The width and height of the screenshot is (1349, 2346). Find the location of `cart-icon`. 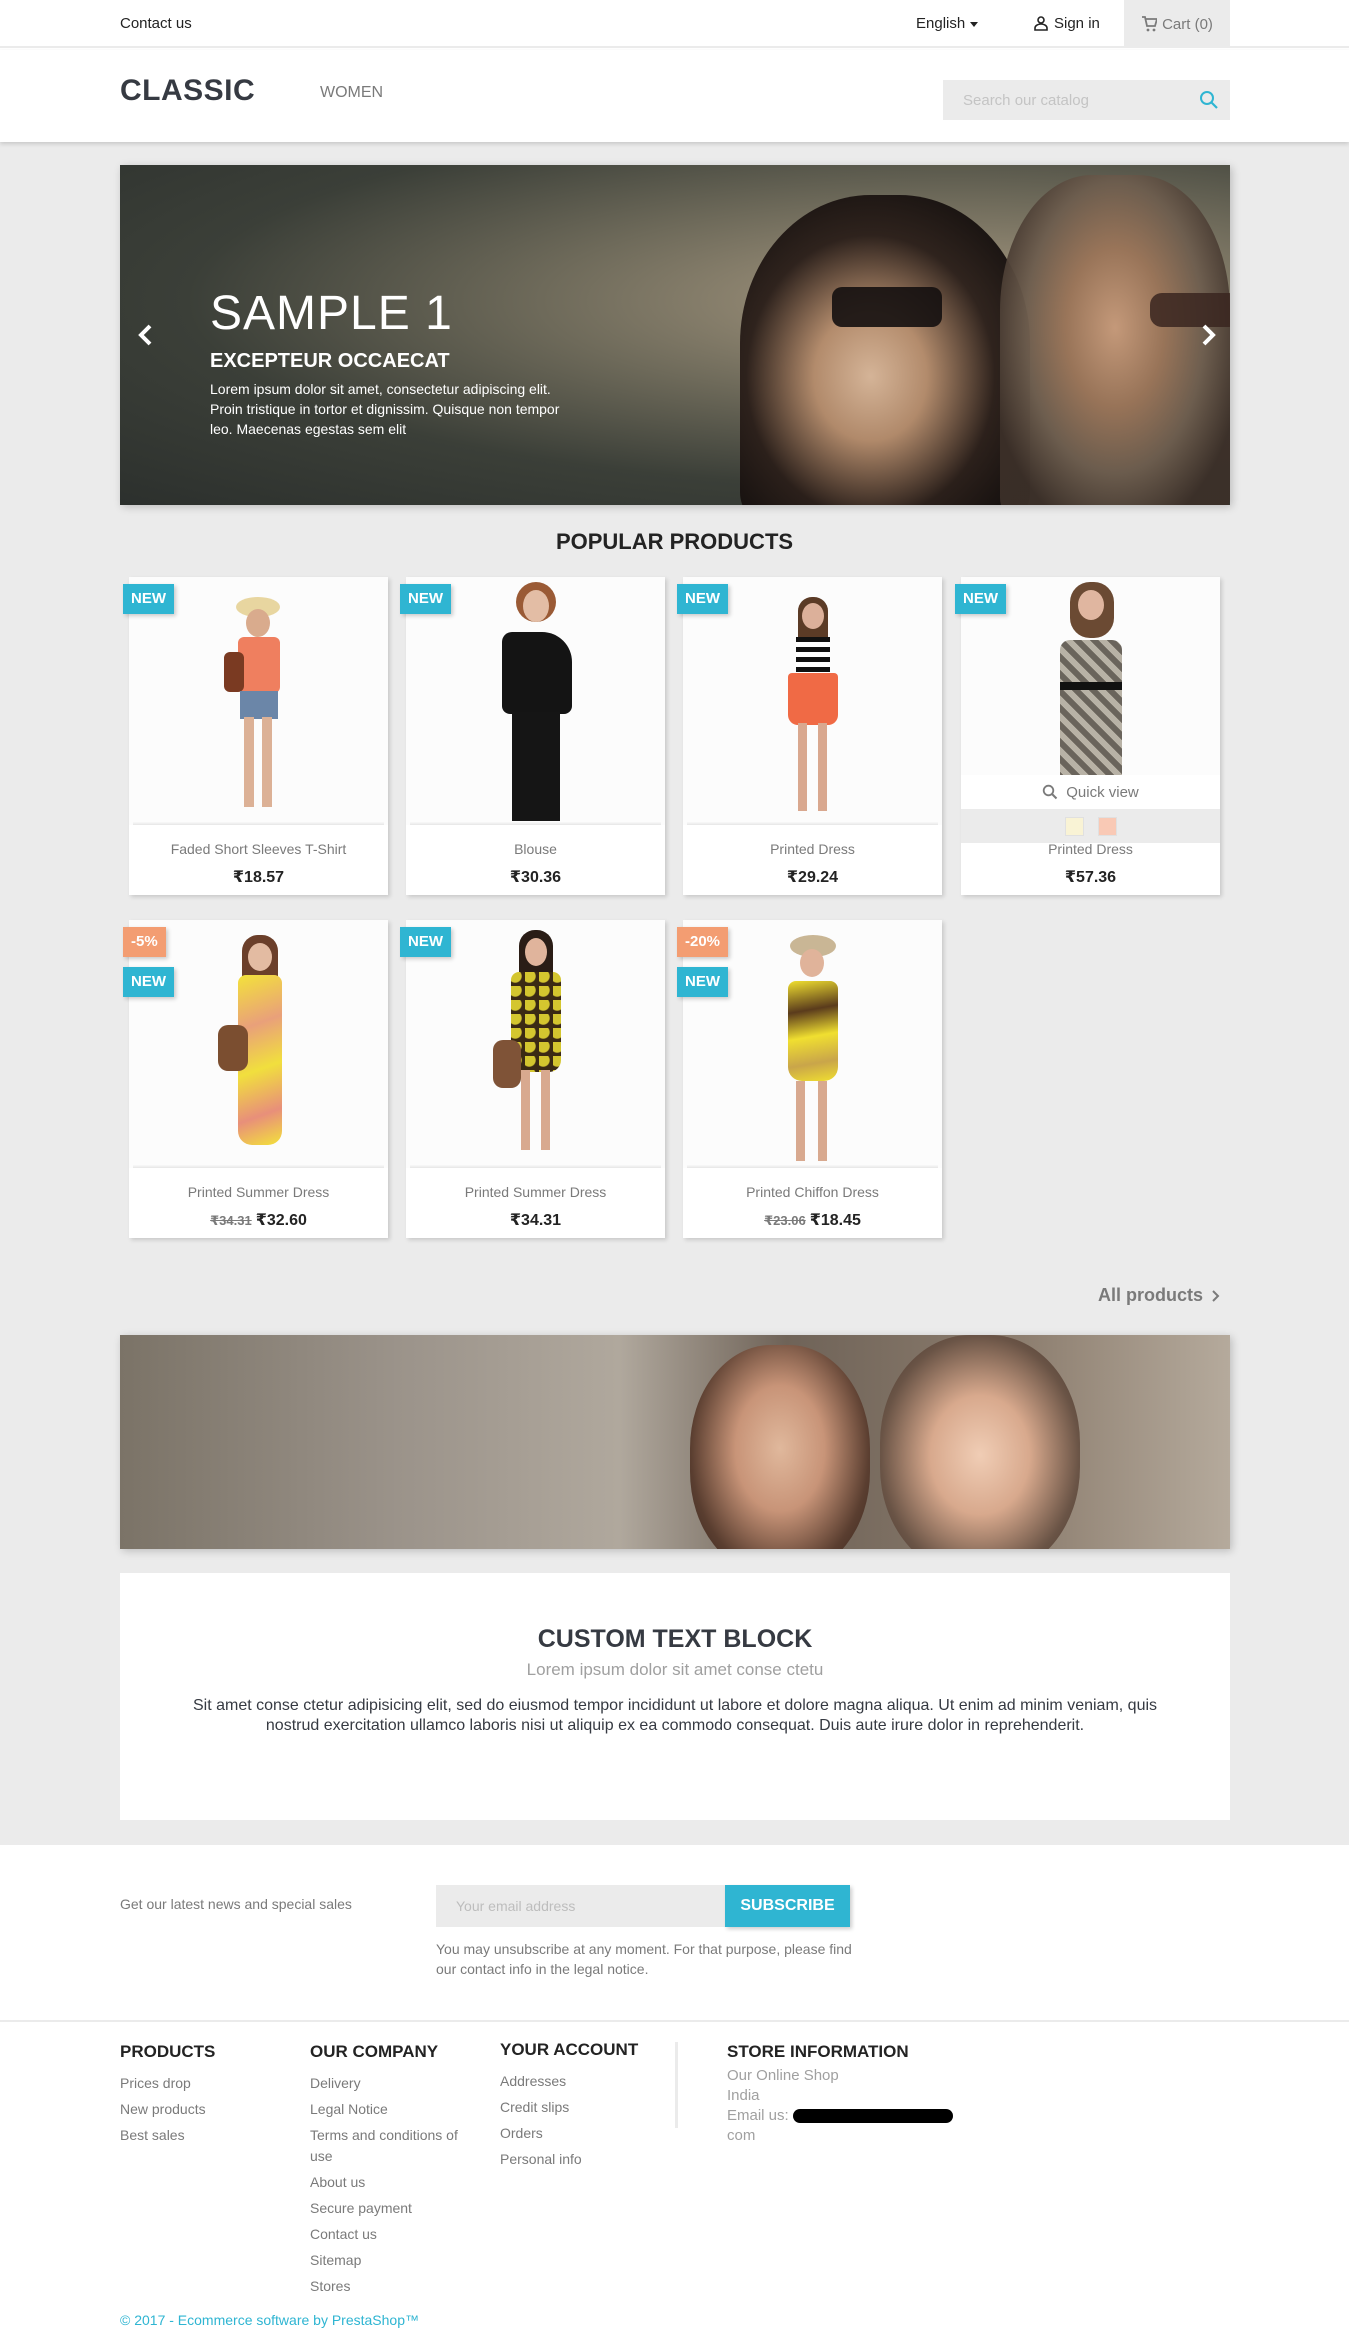

cart-icon is located at coordinates (1150, 24).